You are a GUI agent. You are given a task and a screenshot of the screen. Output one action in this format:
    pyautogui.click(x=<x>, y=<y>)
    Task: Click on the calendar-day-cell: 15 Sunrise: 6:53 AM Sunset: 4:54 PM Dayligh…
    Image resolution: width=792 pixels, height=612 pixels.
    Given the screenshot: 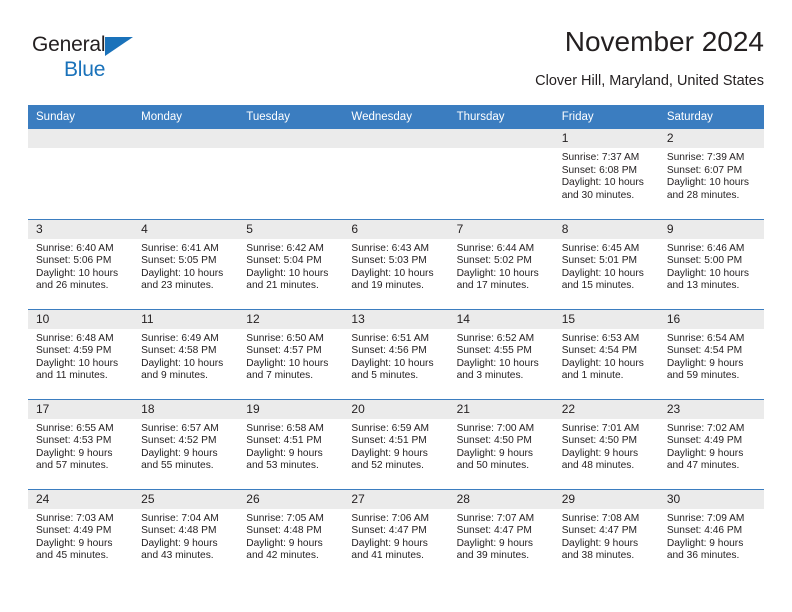 What is the action you would take?
    pyautogui.click(x=606, y=353)
    